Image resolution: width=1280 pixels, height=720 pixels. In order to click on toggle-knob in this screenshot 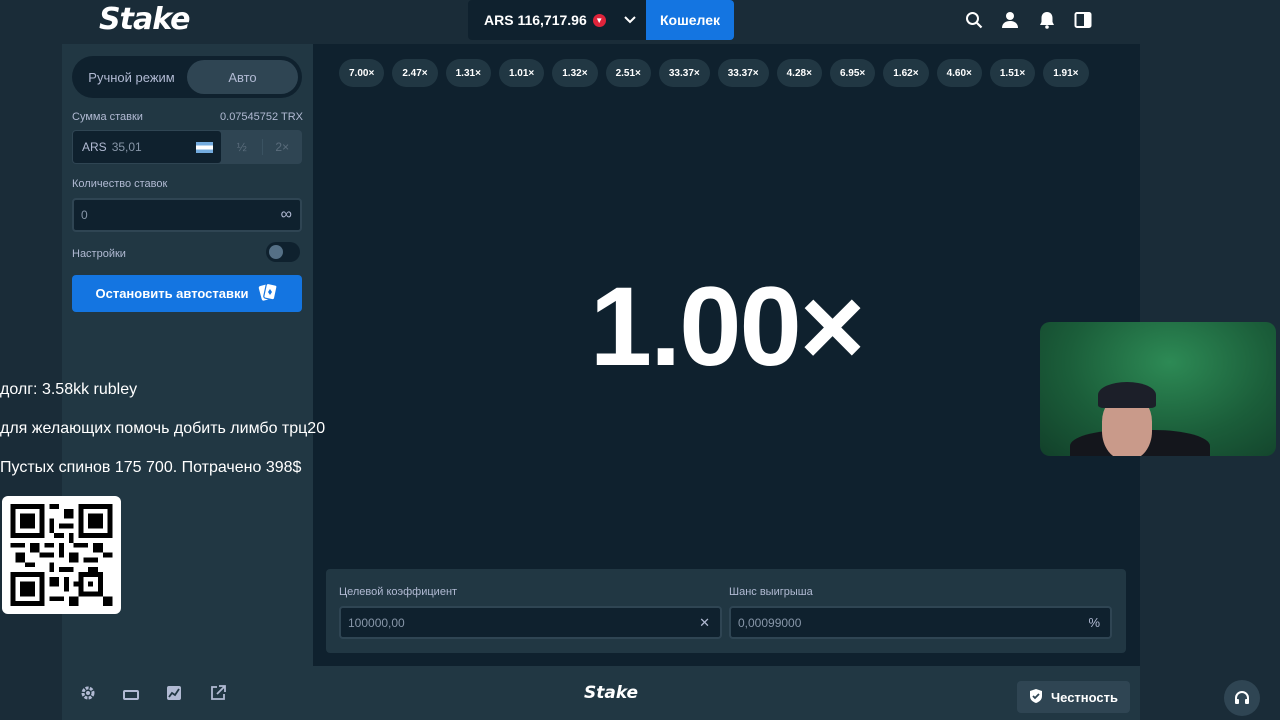, I will do `click(276, 252)`.